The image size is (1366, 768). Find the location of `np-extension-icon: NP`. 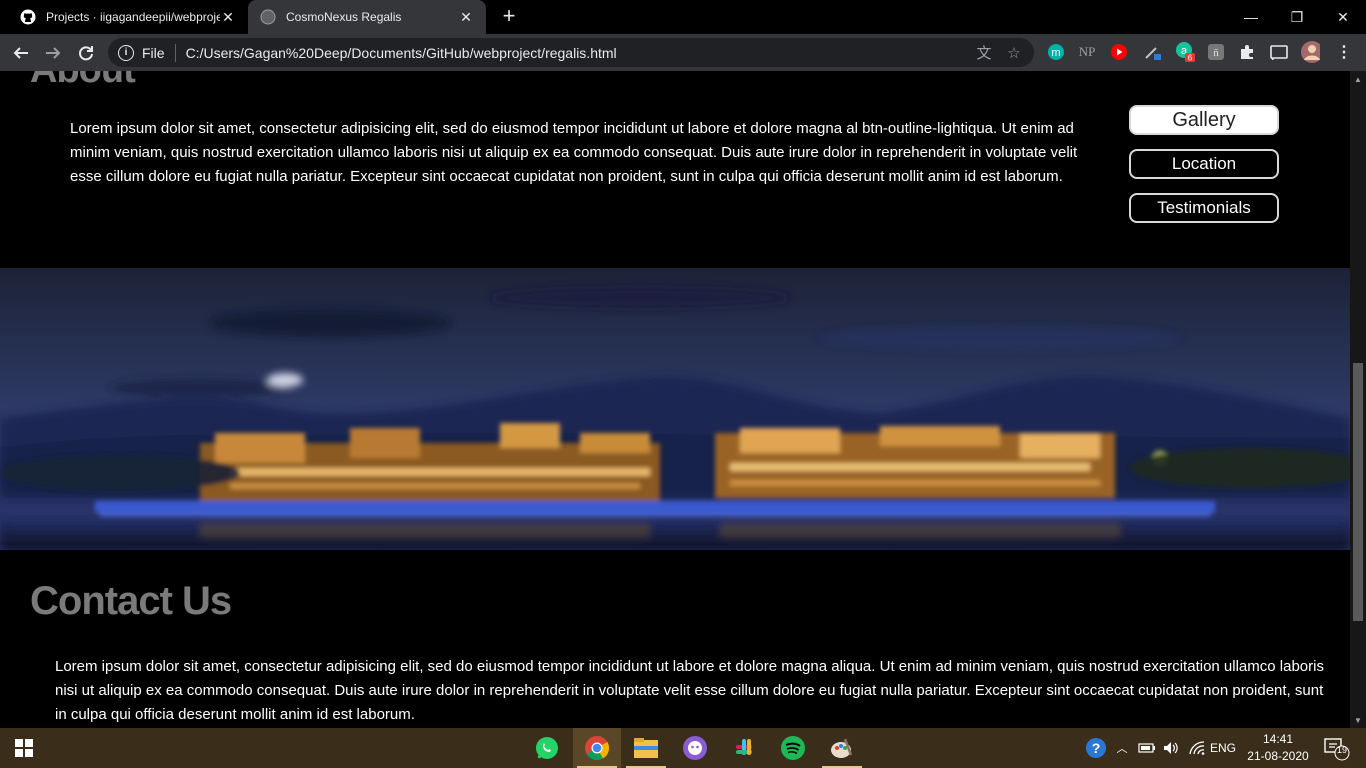

np-extension-icon: NP is located at coordinates (1087, 52).